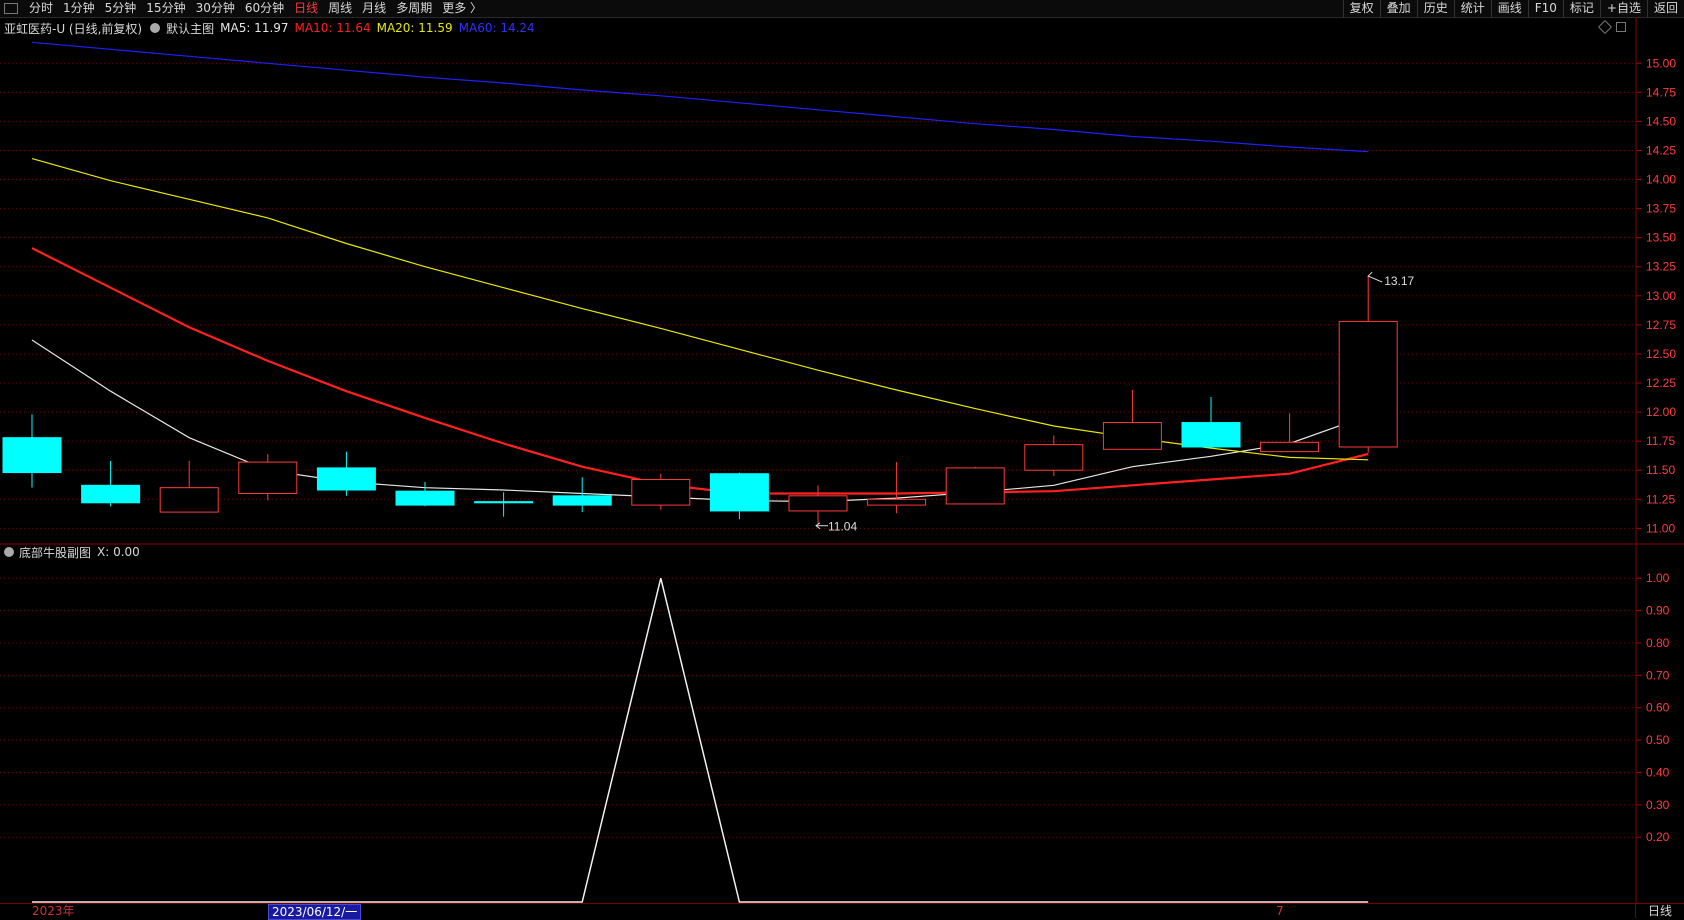 This screenshot has height=920, width=1684. What do you see at coordinates (1661, 383) in the screenshot?
I see `main-tick-label: 12.25` at bounding box center [1661, 383].